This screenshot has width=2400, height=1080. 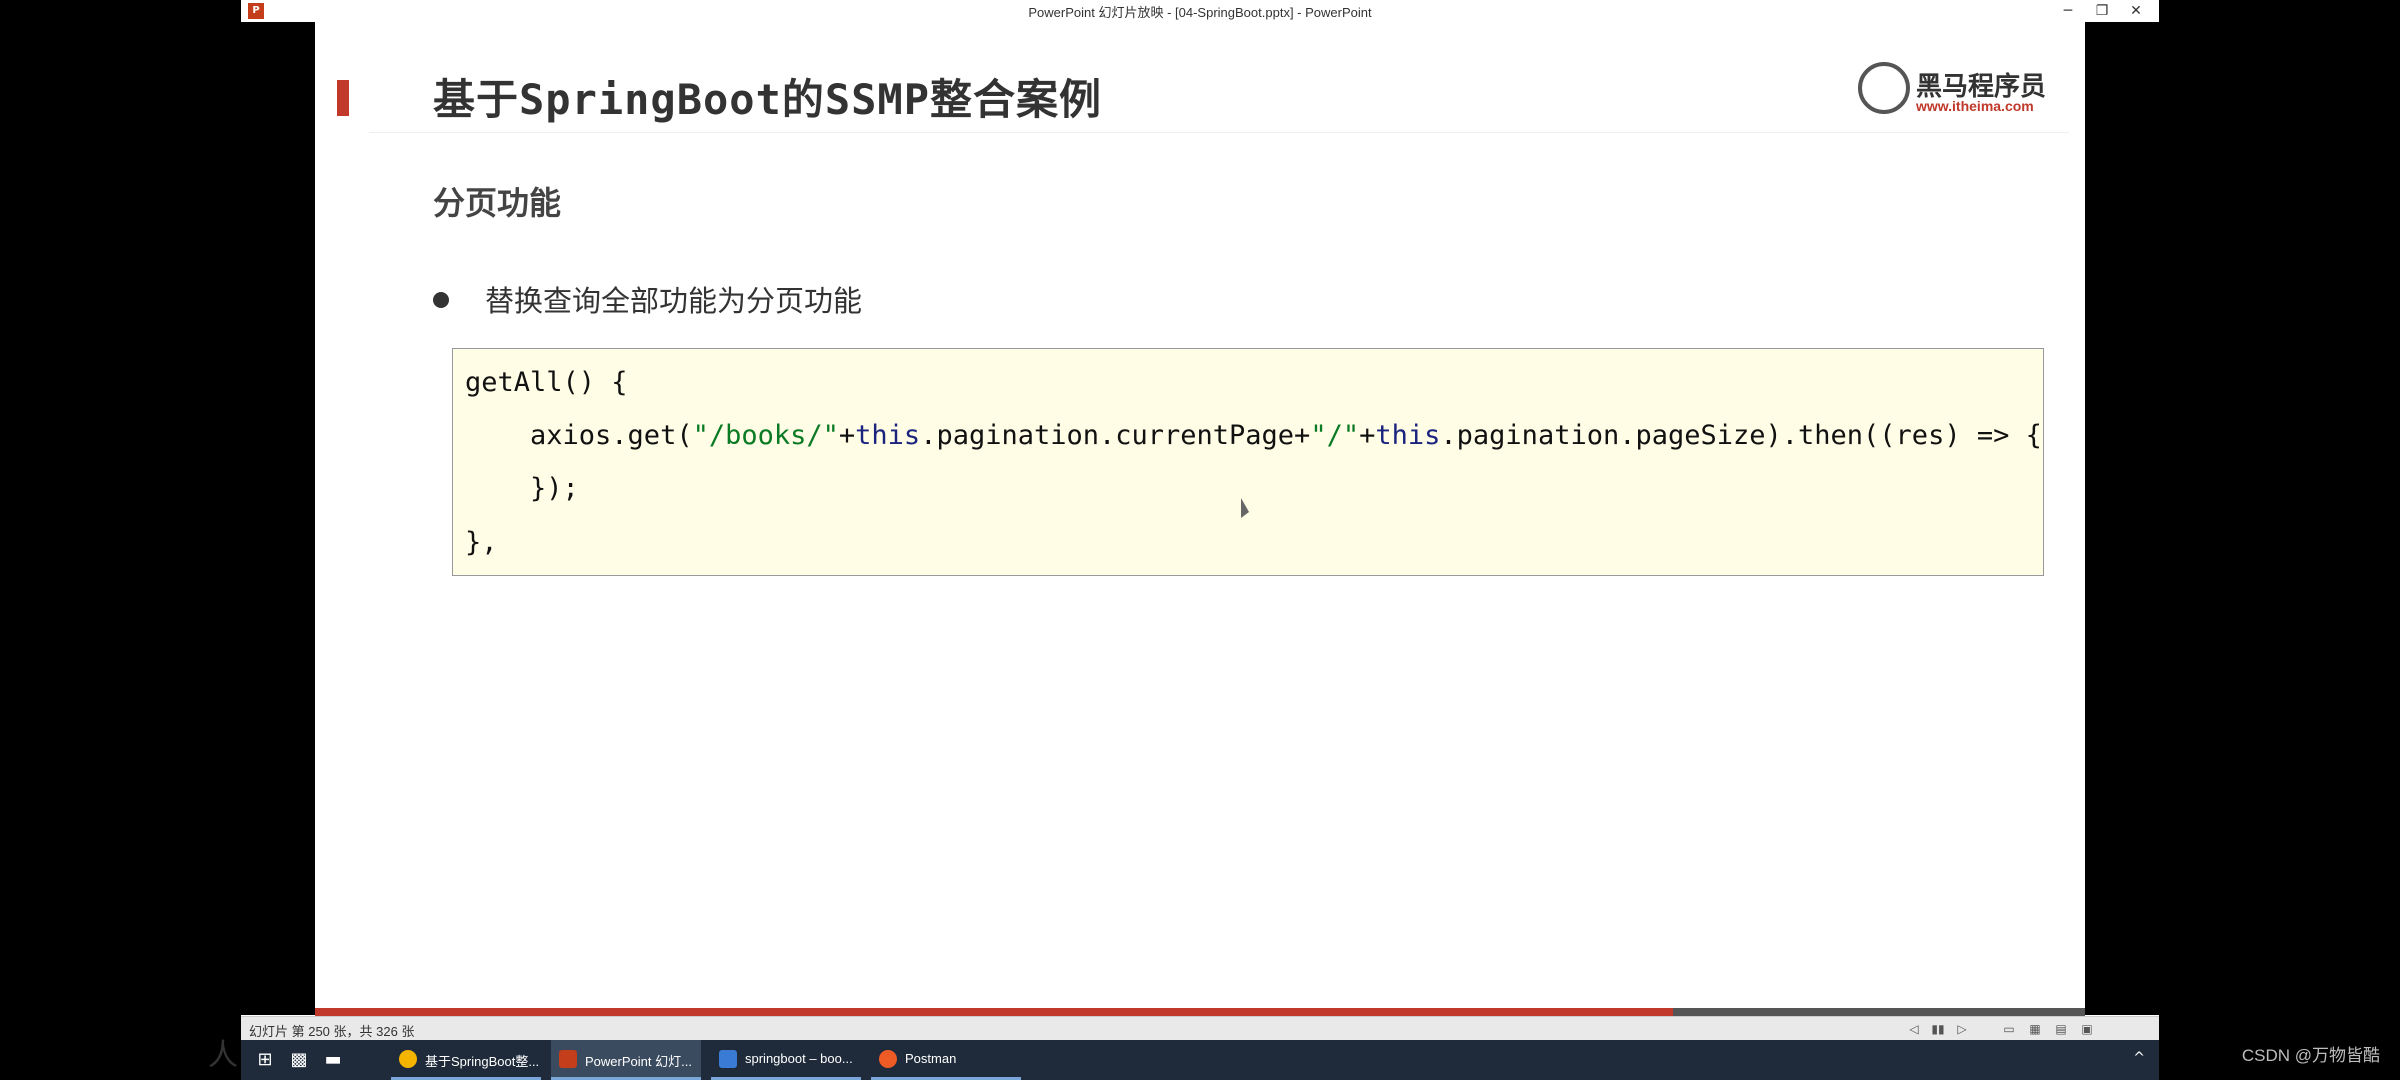 I want to click on normal-view-icon: ▭, so click(x=2009, y=1029).